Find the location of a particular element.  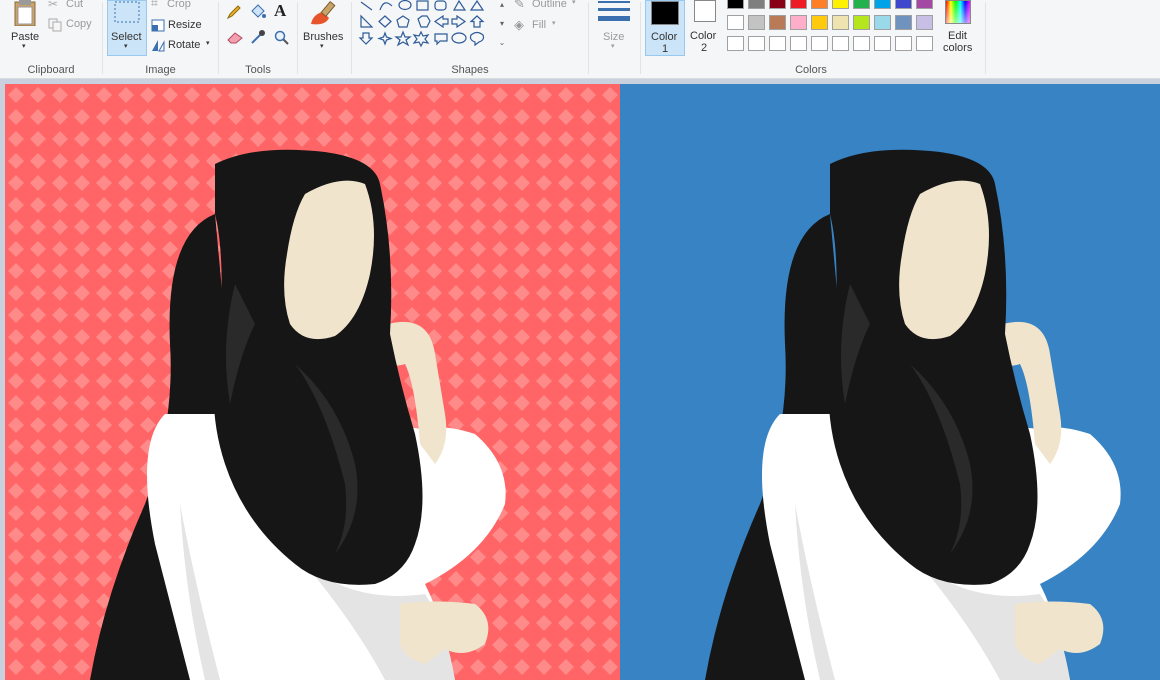

color2-button: Color 2 is located at coordinates (705, 28).